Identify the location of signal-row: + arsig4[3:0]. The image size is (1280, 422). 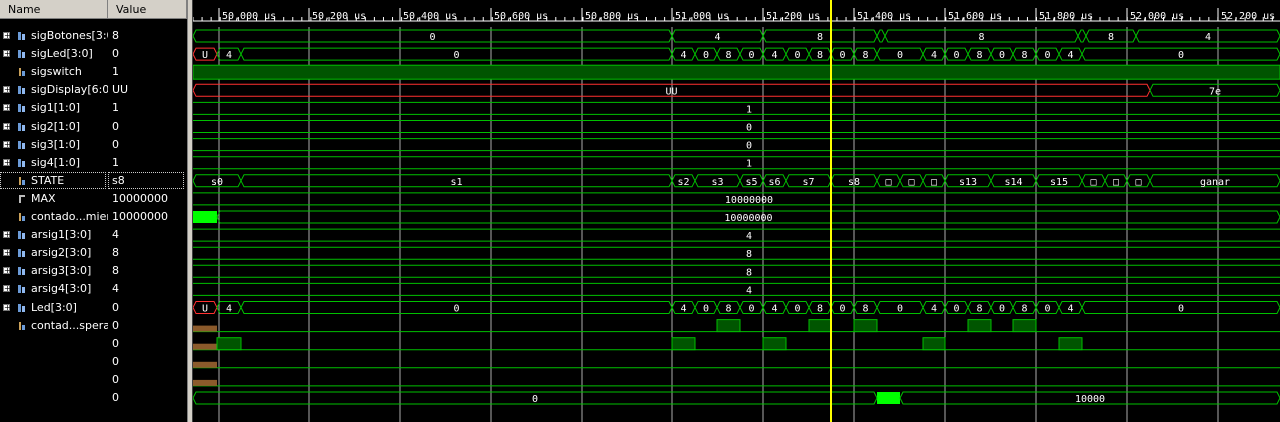
(54, 289).